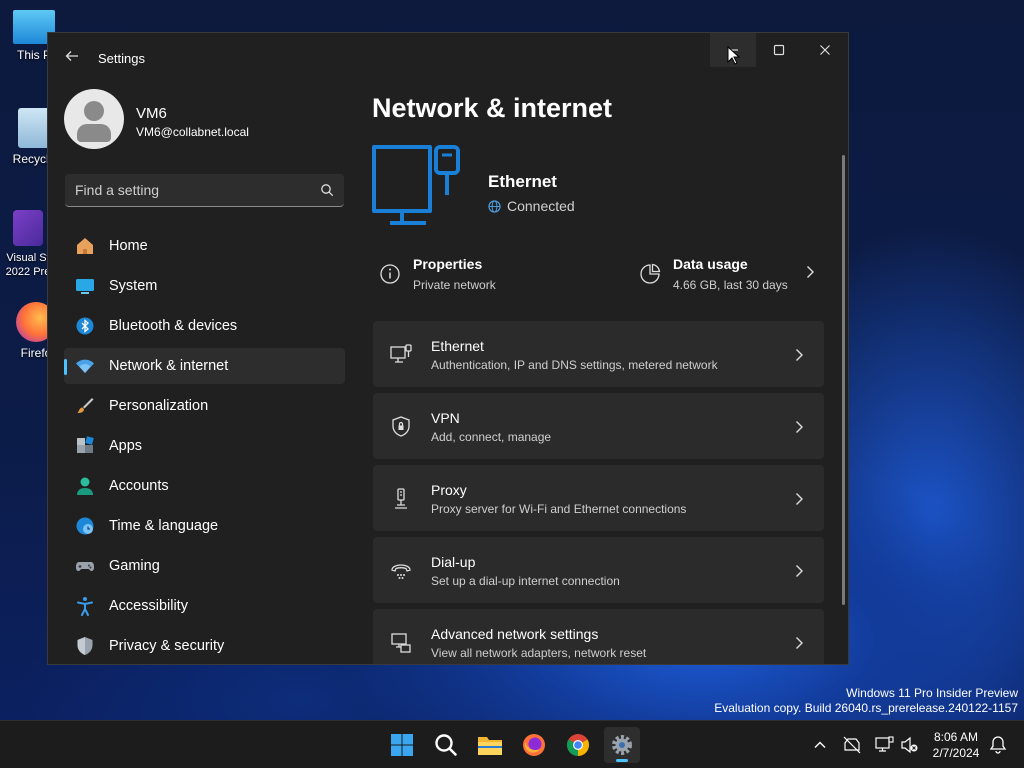  What do you see at coordinates (820, 745) in the screenshot?
I see `chevron-up-icon` at bounding box center [820, 745].